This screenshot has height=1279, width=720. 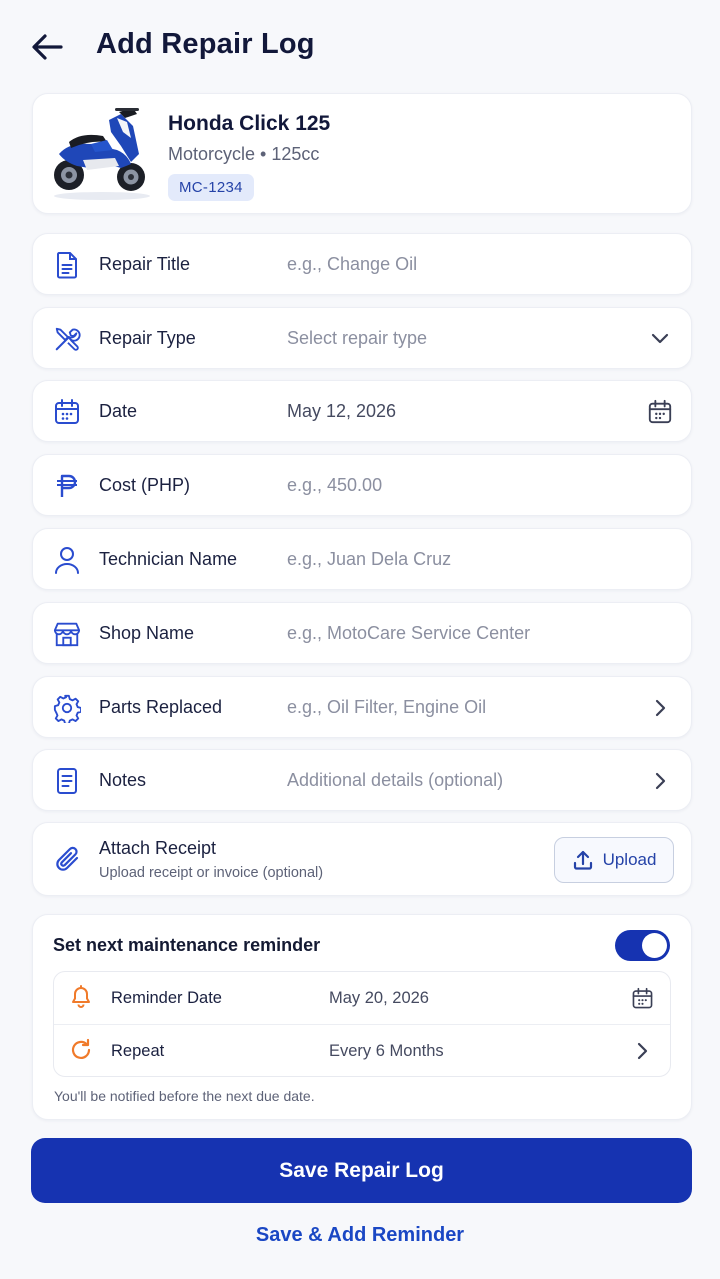 What do you see at coordinates (357, 338) in the screenshot?
I see `repair-type-value: Select repair type` at bounding box center [357, 338].